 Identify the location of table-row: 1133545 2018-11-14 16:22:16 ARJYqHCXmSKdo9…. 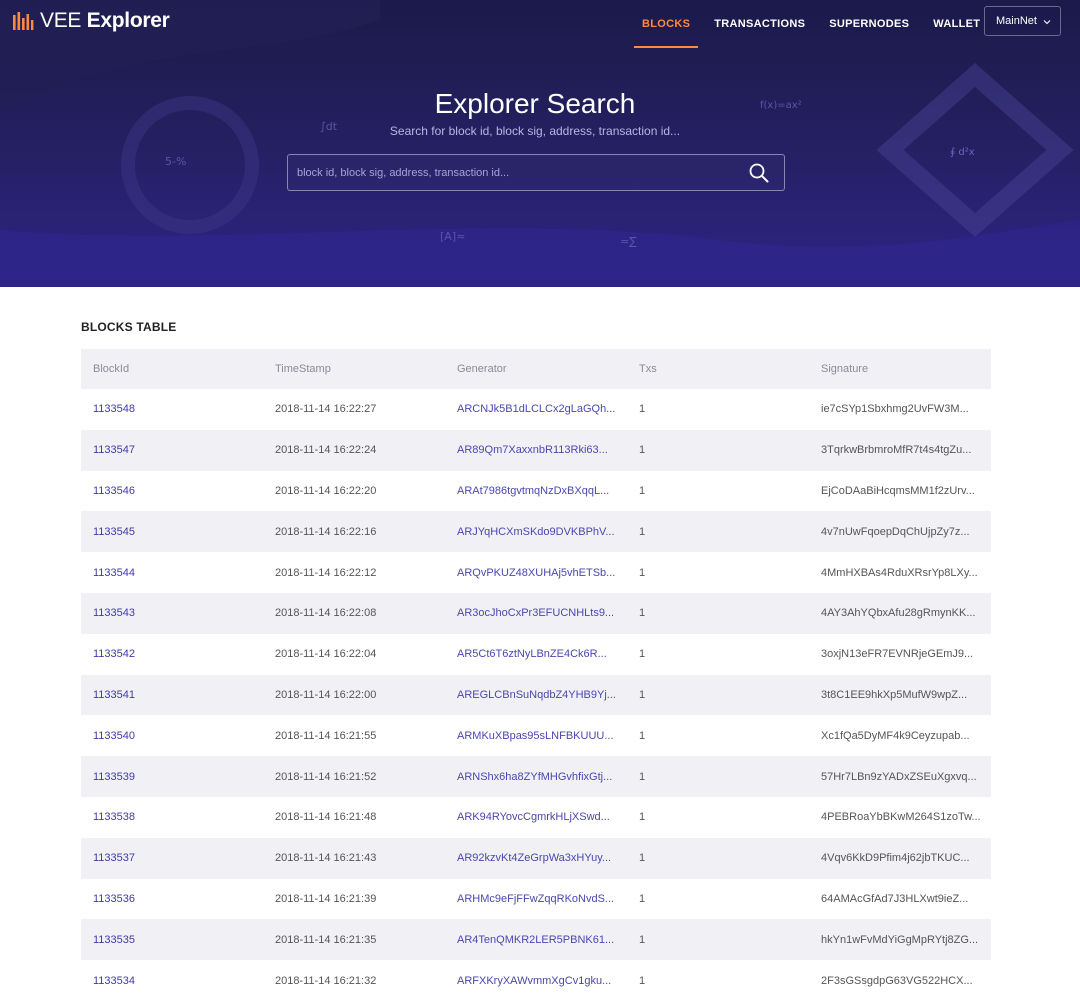
(536, 532).